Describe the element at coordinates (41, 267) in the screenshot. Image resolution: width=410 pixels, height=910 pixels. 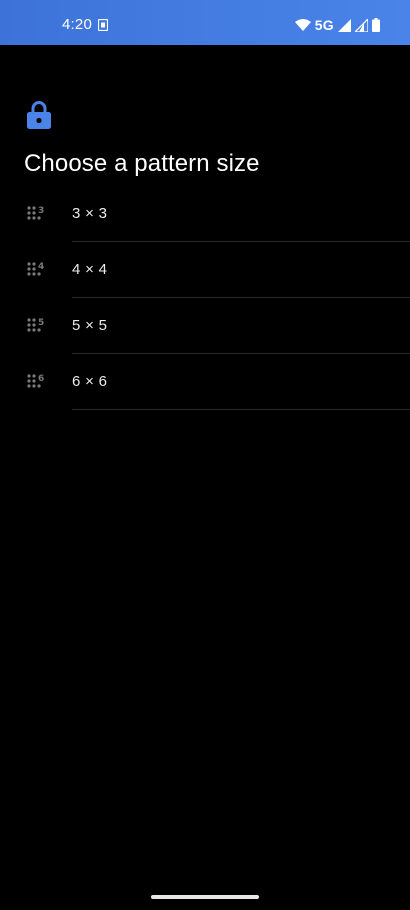
I see `pattern-size-badge: 4` at that location.